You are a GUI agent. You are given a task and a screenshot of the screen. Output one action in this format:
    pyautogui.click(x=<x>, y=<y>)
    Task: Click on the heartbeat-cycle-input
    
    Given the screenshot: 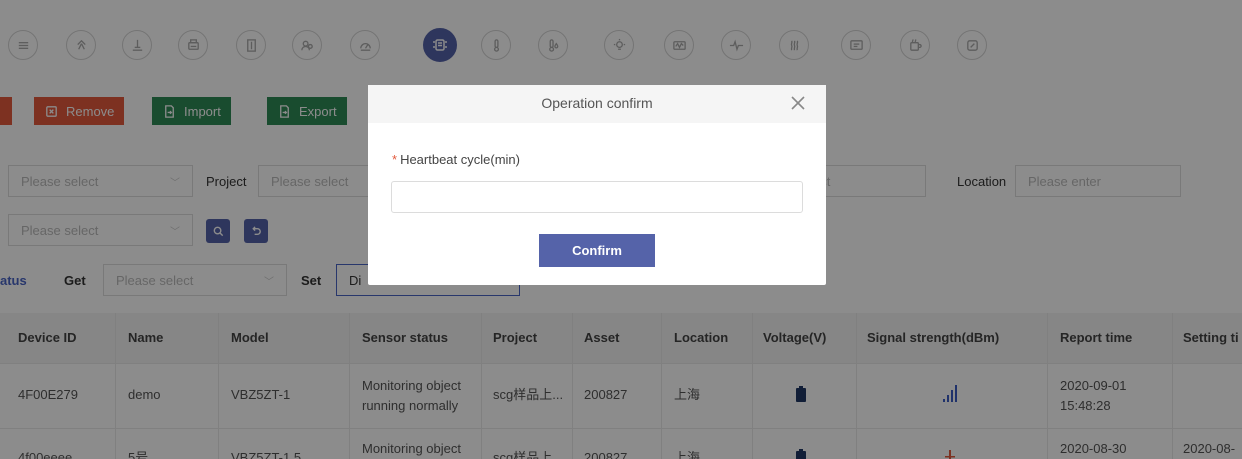 What is the action you would take?
    pyautogui.click(x=597, y=197)
    